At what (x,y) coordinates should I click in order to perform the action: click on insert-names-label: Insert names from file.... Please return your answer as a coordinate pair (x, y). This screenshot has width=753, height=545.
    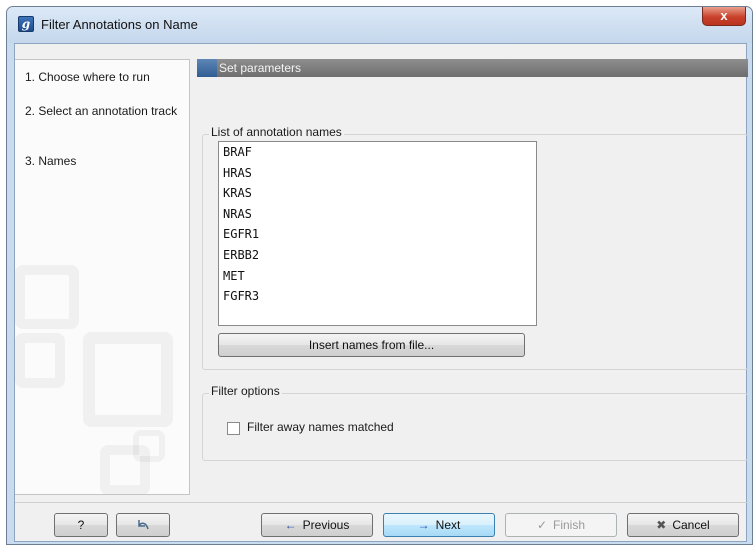
    Looking at the image, I should click on (371, 345).